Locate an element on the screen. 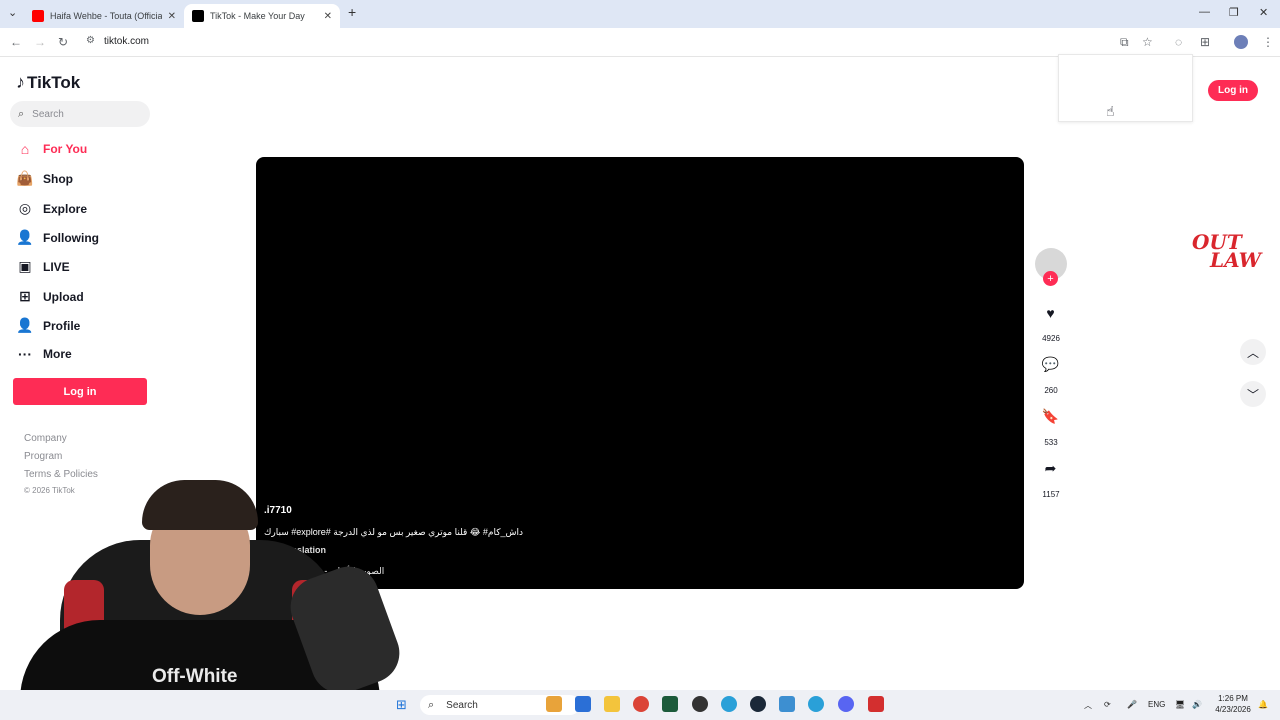 The width and height of the screenshot is (1280, 720). search-placeholder: Search is located at coordinates (48, 114).